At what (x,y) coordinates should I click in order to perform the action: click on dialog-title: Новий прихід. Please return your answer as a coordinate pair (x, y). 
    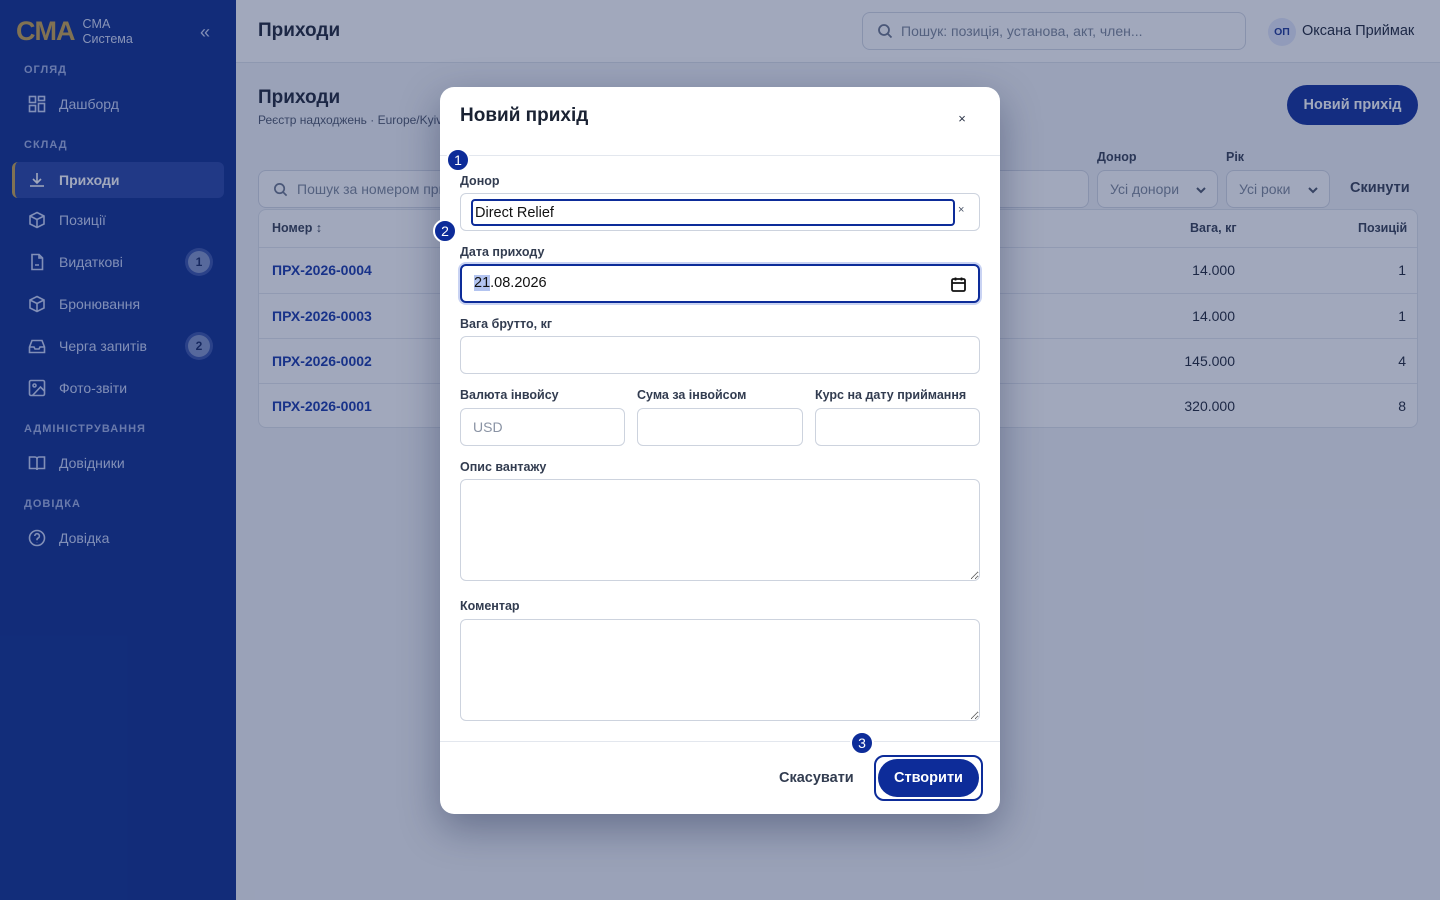
    Looking at the image, I should click on (524, 115).